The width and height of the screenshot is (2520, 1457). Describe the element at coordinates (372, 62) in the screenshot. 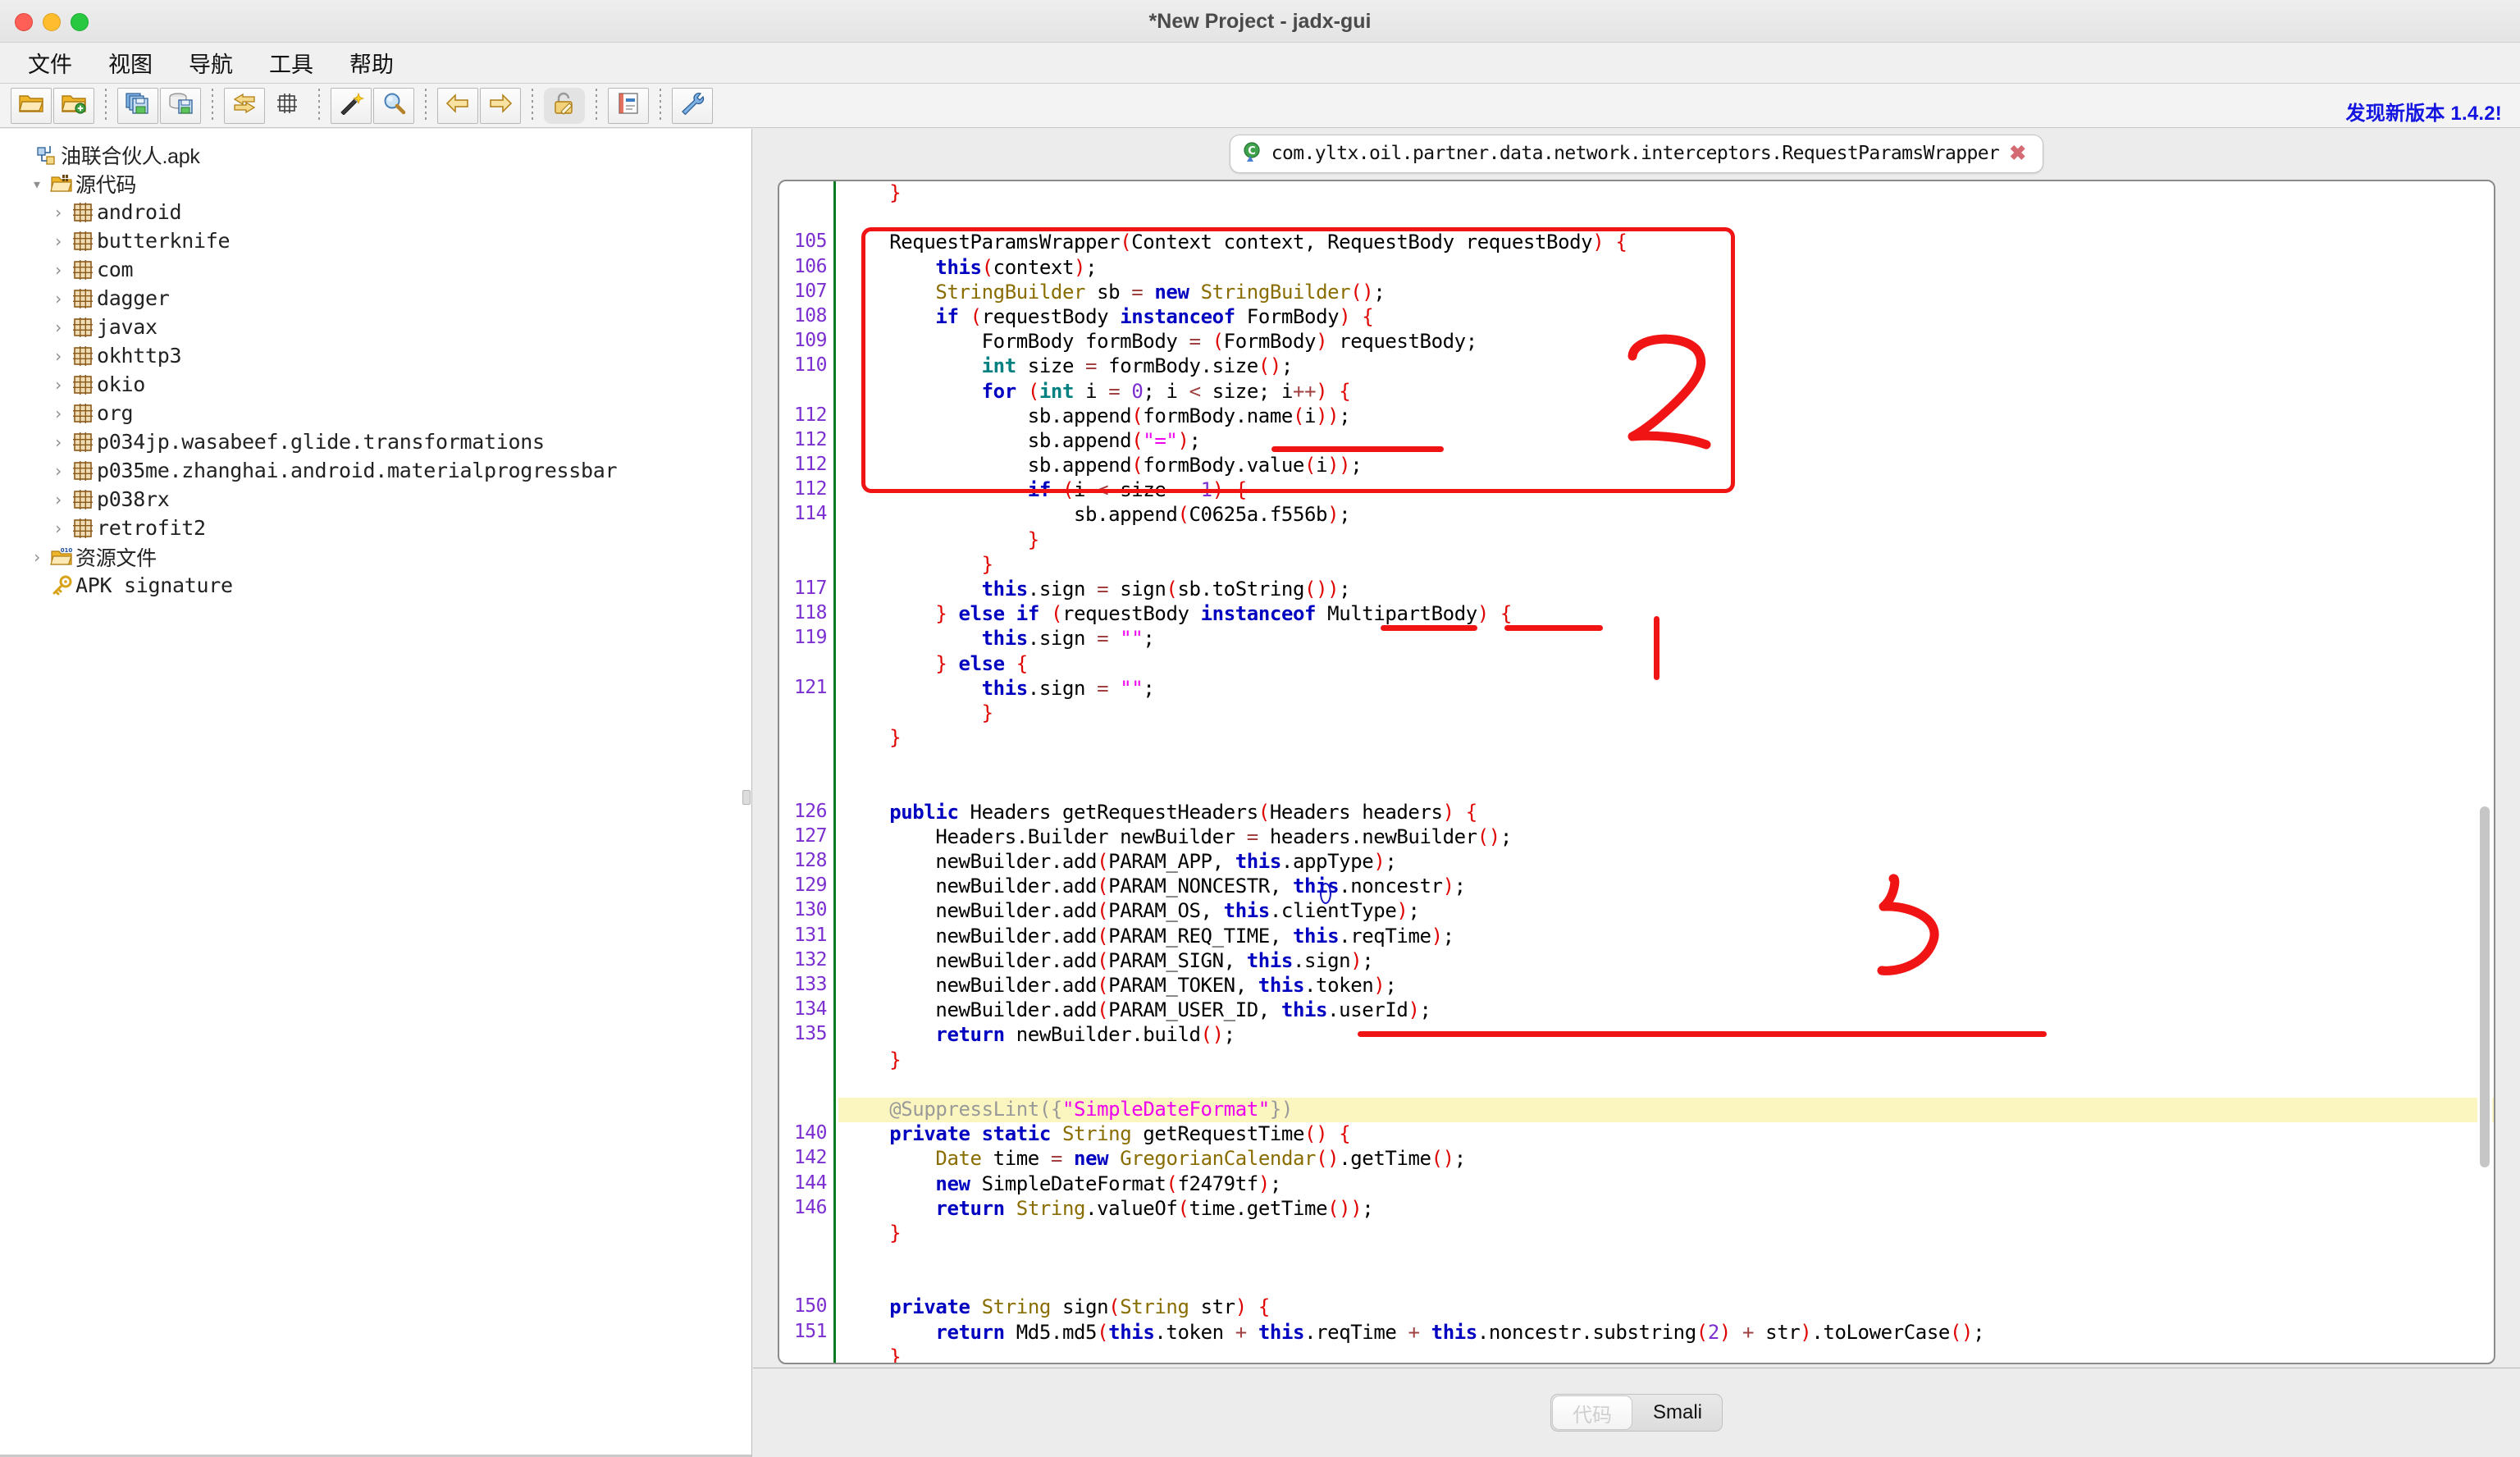

I see `menu-help: 帮助` at that location.